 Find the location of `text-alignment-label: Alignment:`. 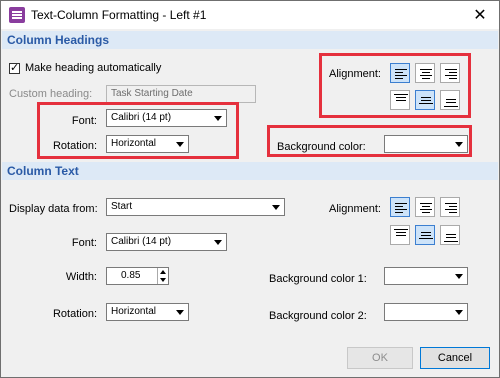

text-alignment-label: Alignment: is located at coordinates (355, 209).